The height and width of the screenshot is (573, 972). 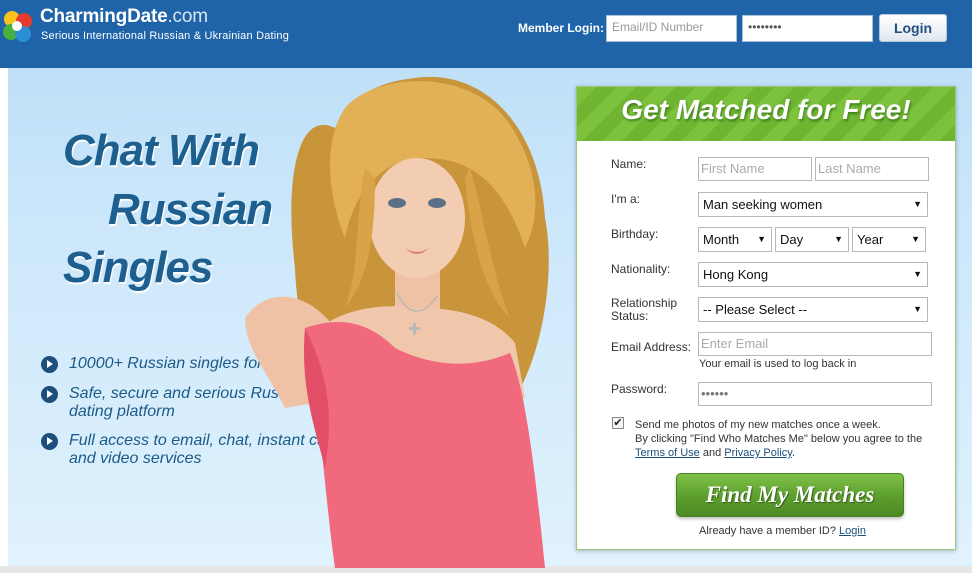 I want to click on privacy-link: Privacy Policy, so click(x=758, y=453).